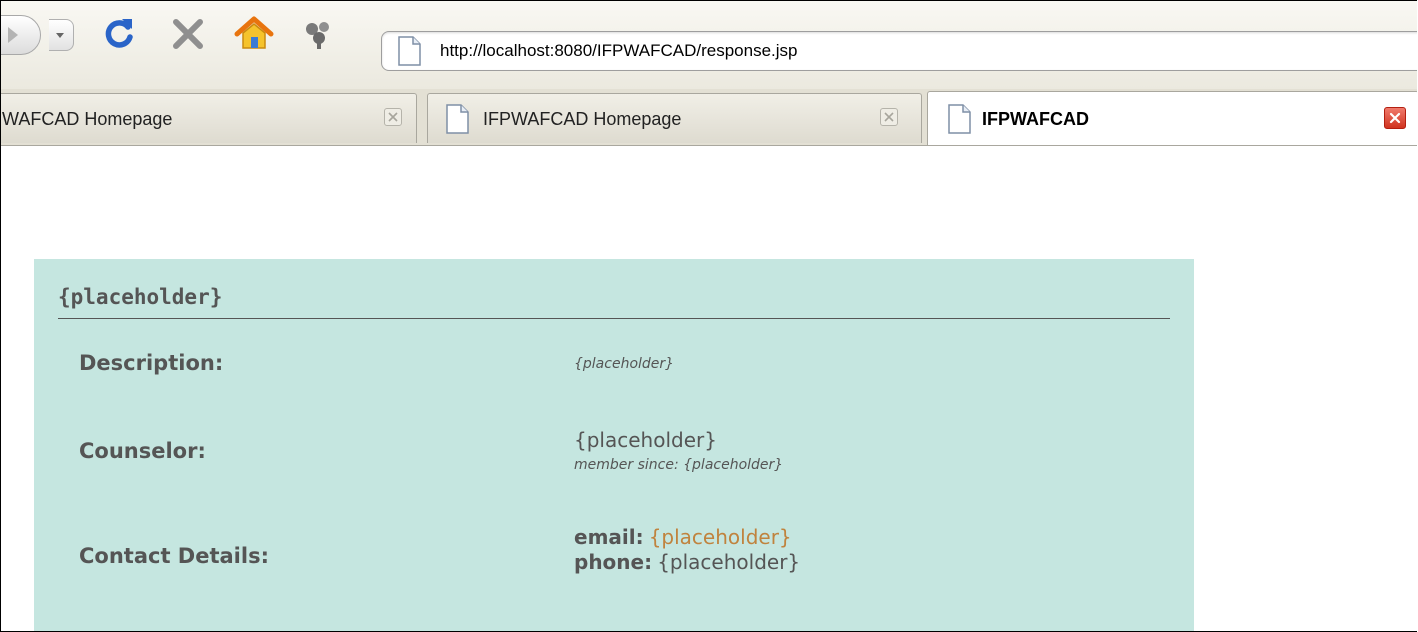 The image size is (1418, 632). I want to click on tab-label: IFPWAFCAD, so click(1035, 119).